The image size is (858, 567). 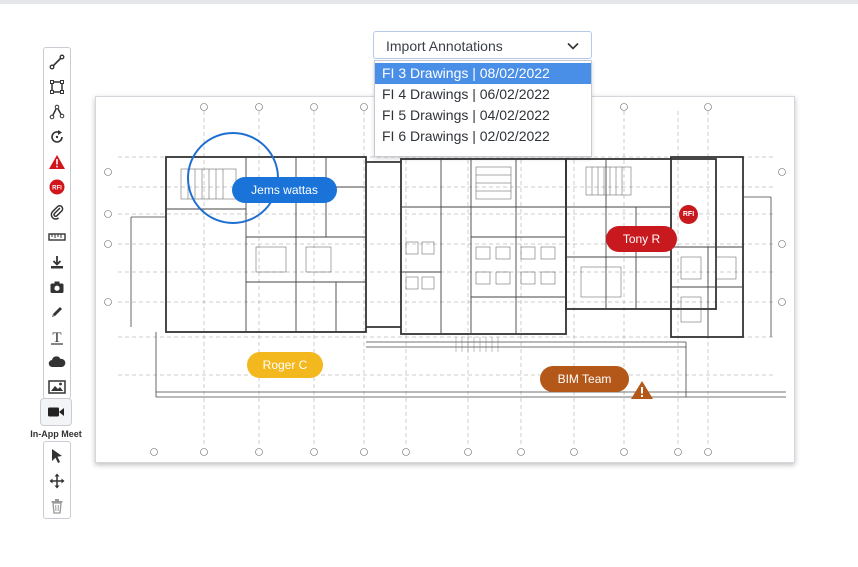 I want to click on text-tool-icon: T, so click(x=57, y=337).